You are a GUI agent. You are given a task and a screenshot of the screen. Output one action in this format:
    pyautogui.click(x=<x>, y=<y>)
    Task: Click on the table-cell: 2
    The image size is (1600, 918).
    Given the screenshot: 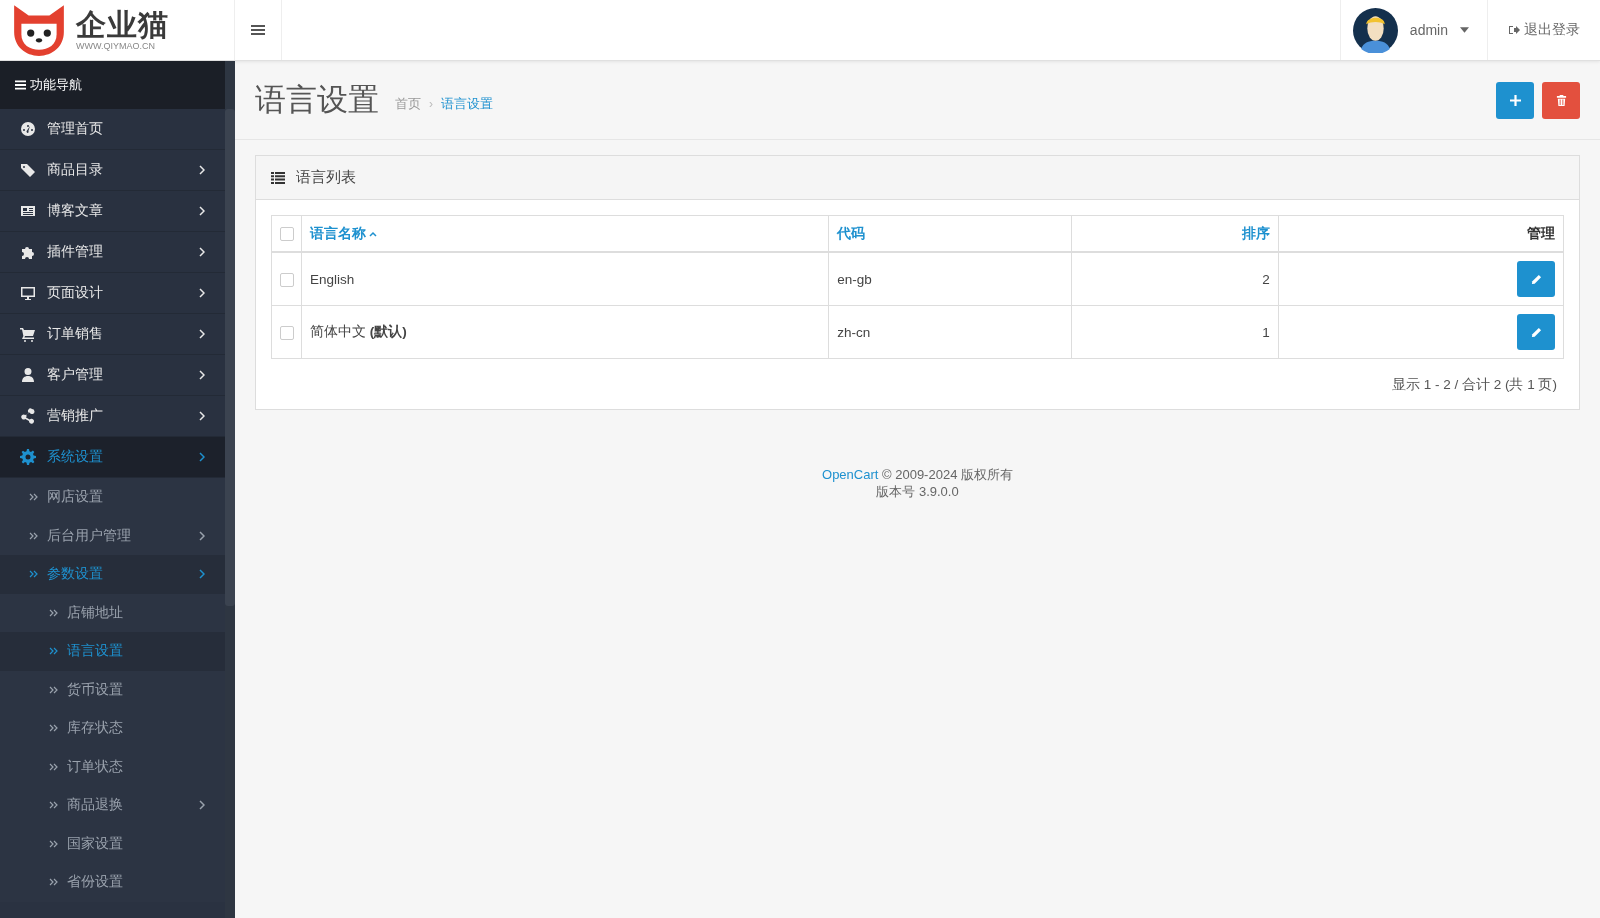 What is the action you would take?
    pyautogui.click(x=1266, y=279)
    